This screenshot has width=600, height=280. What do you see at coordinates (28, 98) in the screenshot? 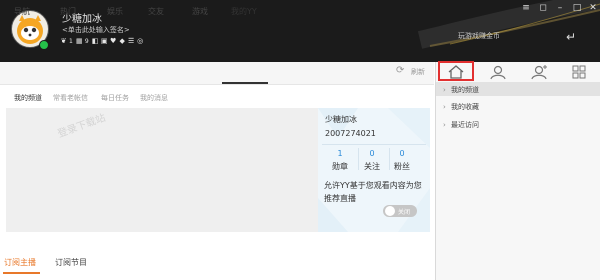
I see `subtab-my-channels: 我的频道` at bounding box center [28, 98].